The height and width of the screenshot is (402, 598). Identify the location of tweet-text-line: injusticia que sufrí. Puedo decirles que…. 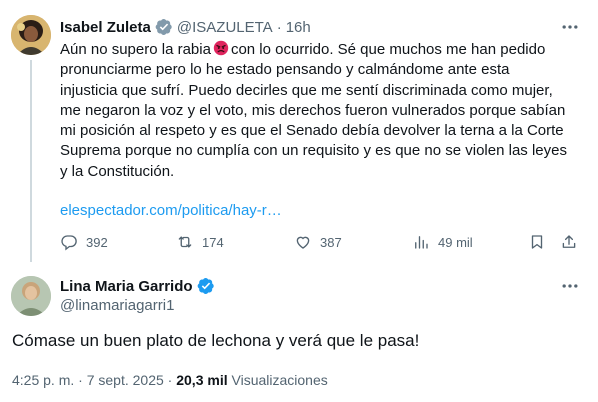
(306, 90).